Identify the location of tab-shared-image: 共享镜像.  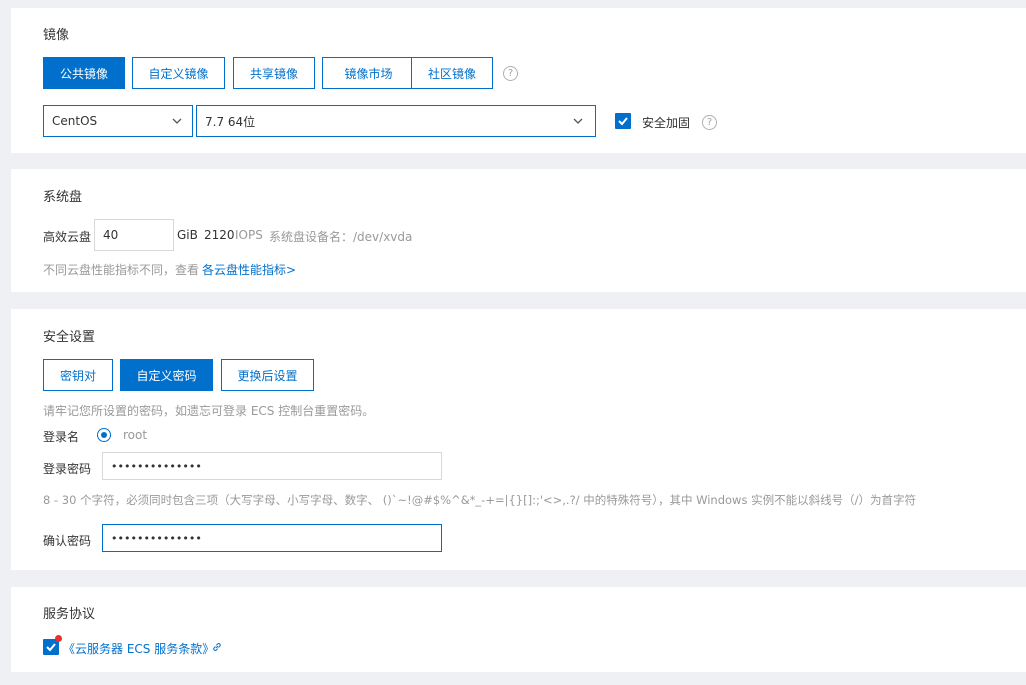
(274, 73).